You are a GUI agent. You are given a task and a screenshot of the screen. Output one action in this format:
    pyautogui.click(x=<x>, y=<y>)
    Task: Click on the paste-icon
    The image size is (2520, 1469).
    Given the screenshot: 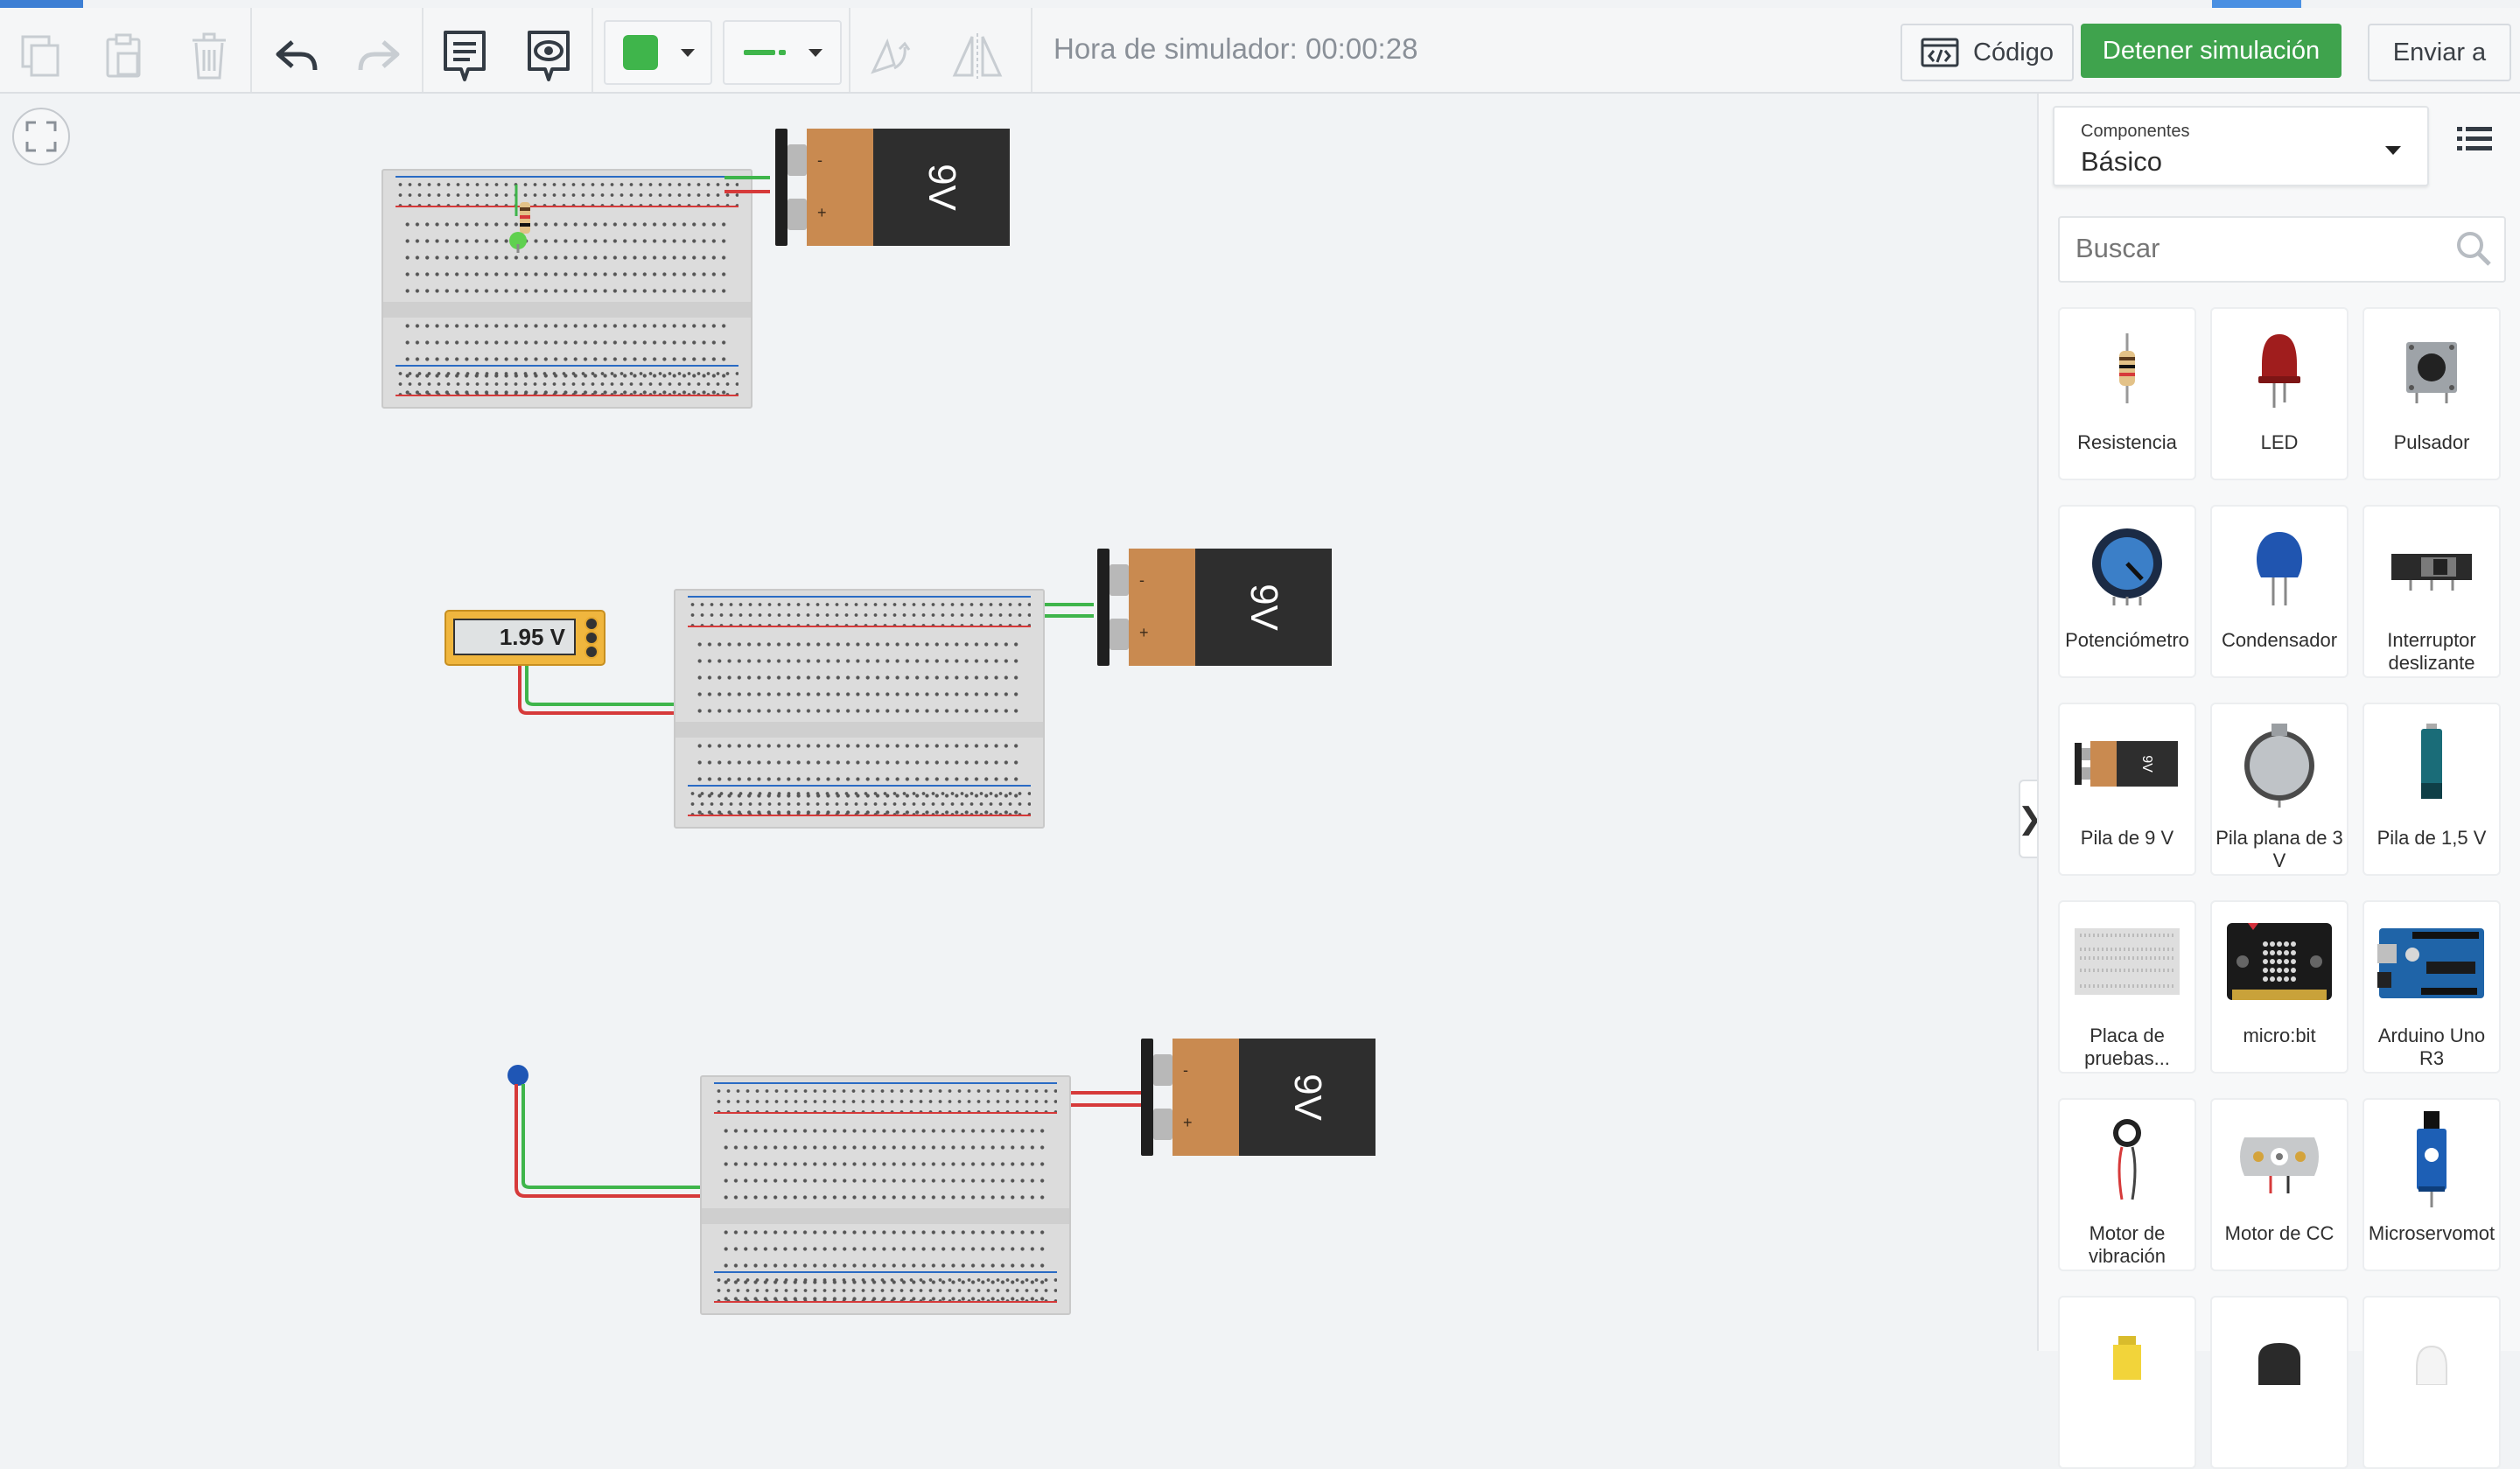 What is the action you would take?
    pyautogui.click(x=123, y=56)
    